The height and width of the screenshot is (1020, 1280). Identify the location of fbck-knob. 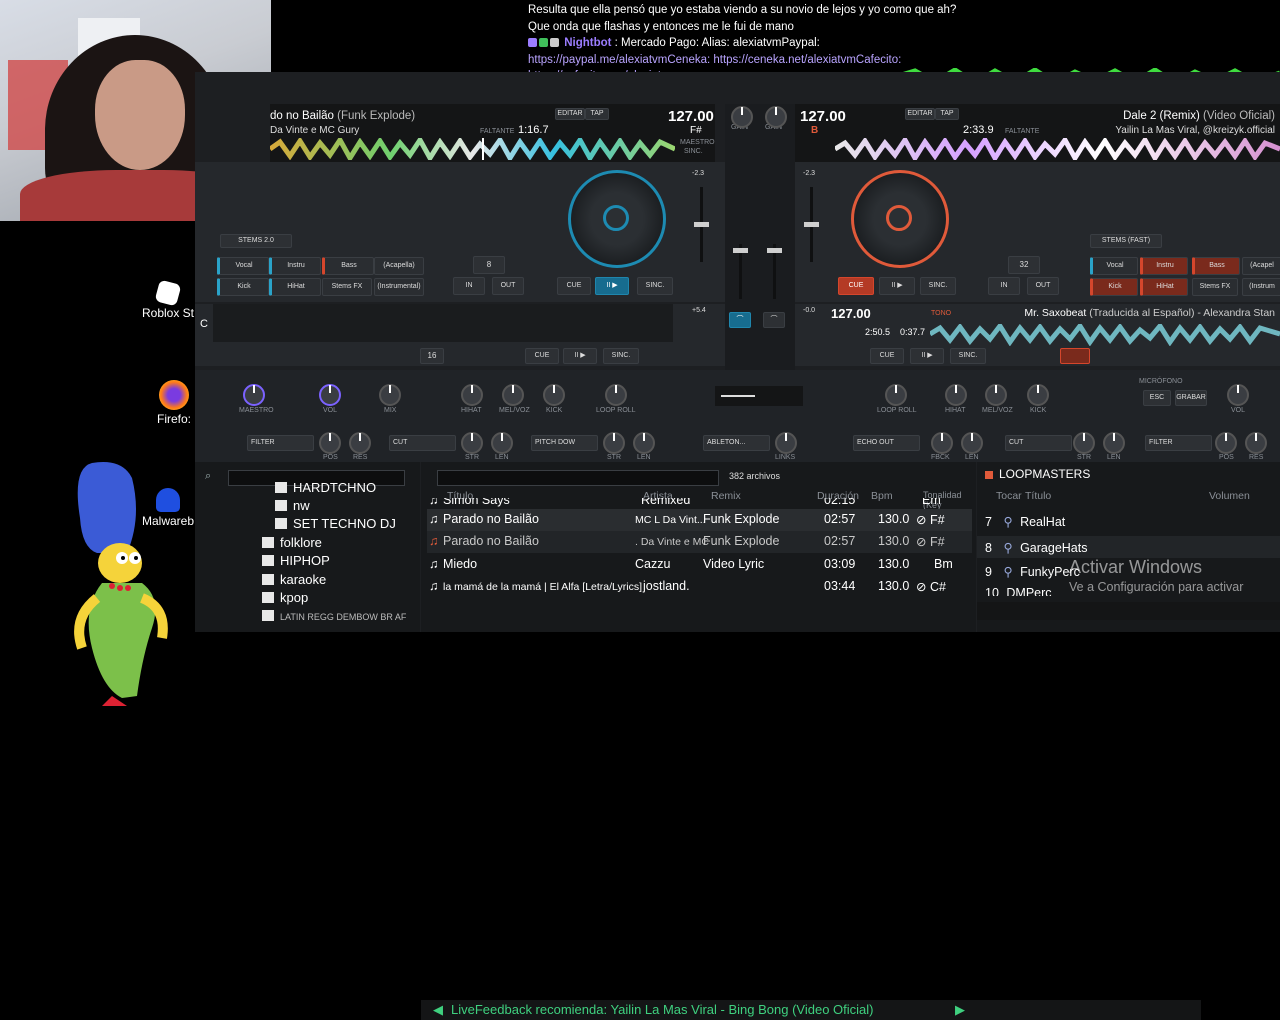
(942, 443).